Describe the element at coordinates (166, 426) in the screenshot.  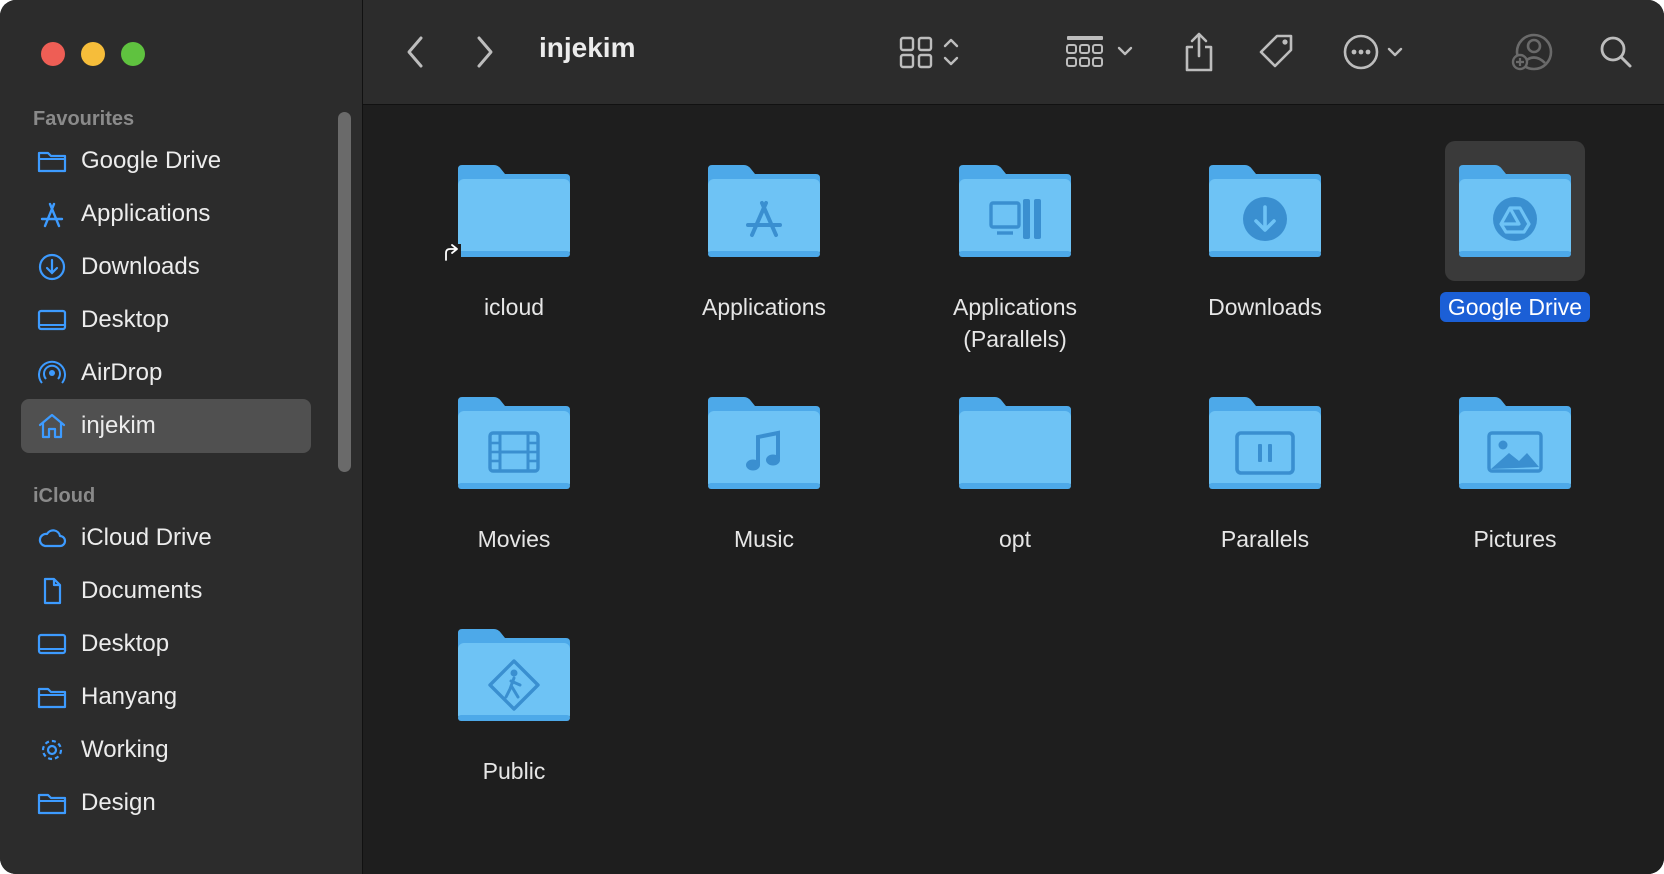
I see `sidebar-item-injekim: injekim` at that location.